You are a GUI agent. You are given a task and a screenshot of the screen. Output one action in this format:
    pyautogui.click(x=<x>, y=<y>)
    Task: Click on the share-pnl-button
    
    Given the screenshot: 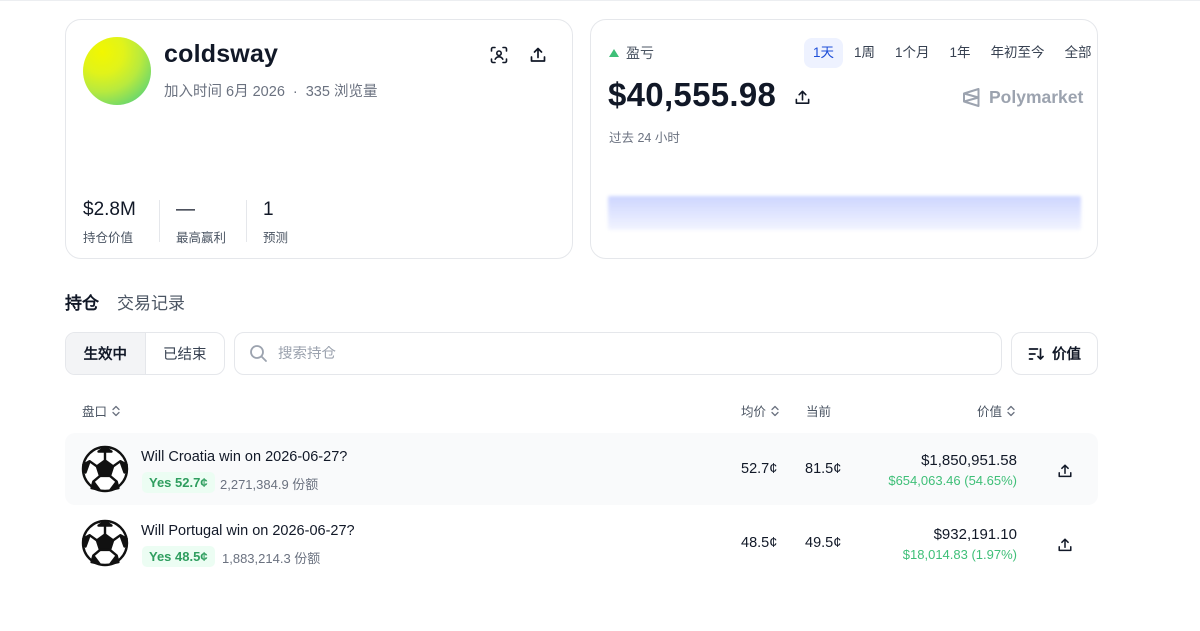 What is the action you would take?
    pyautogui.click(x=802, y=97)
    